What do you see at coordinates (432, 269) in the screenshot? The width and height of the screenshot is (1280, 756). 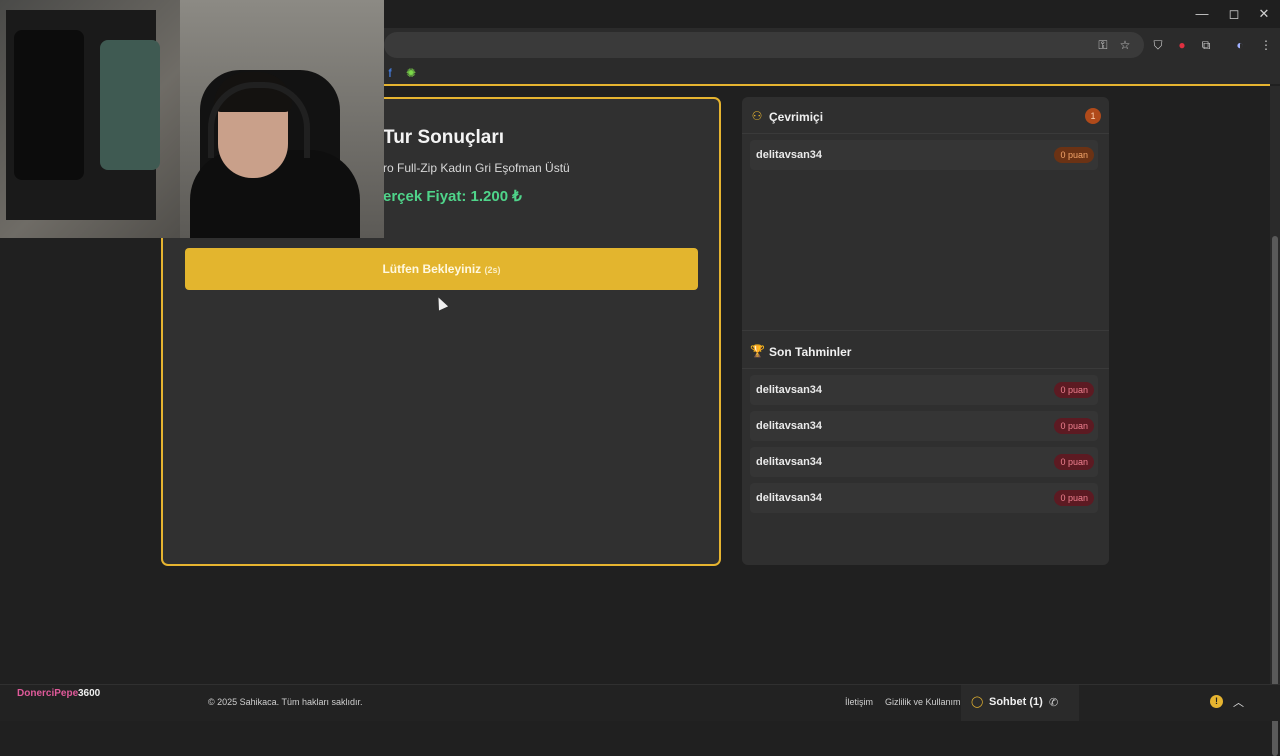 I see `wait-button-label: Lütfen Bekleyiniz` at bounding box center [432, 269].